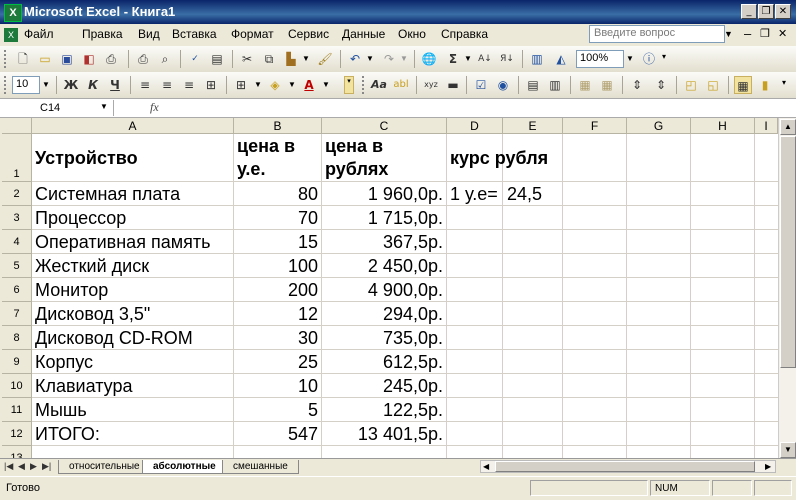 This screenshot has height=500, width=796. What do you see at coordinates (404, 59) in the screenshot?
I see `redo-dropdown-icon: ▼` at bounding box center [404, 59].